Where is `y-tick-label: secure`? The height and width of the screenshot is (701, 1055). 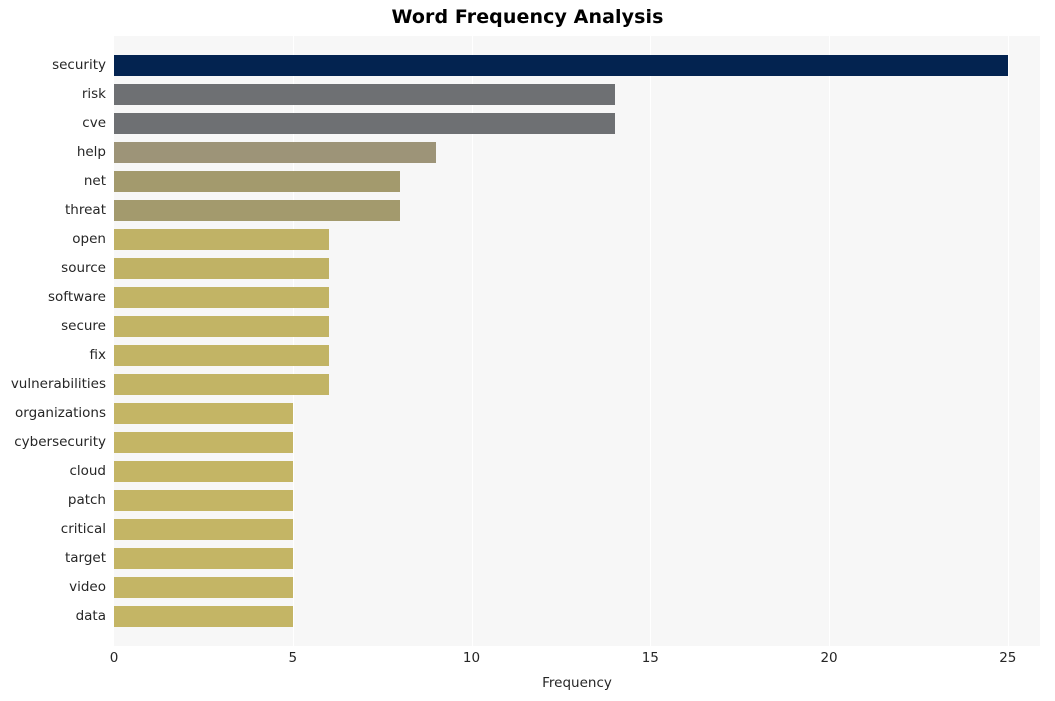 y-tick-label: secure is located at coordinates (83, 325).